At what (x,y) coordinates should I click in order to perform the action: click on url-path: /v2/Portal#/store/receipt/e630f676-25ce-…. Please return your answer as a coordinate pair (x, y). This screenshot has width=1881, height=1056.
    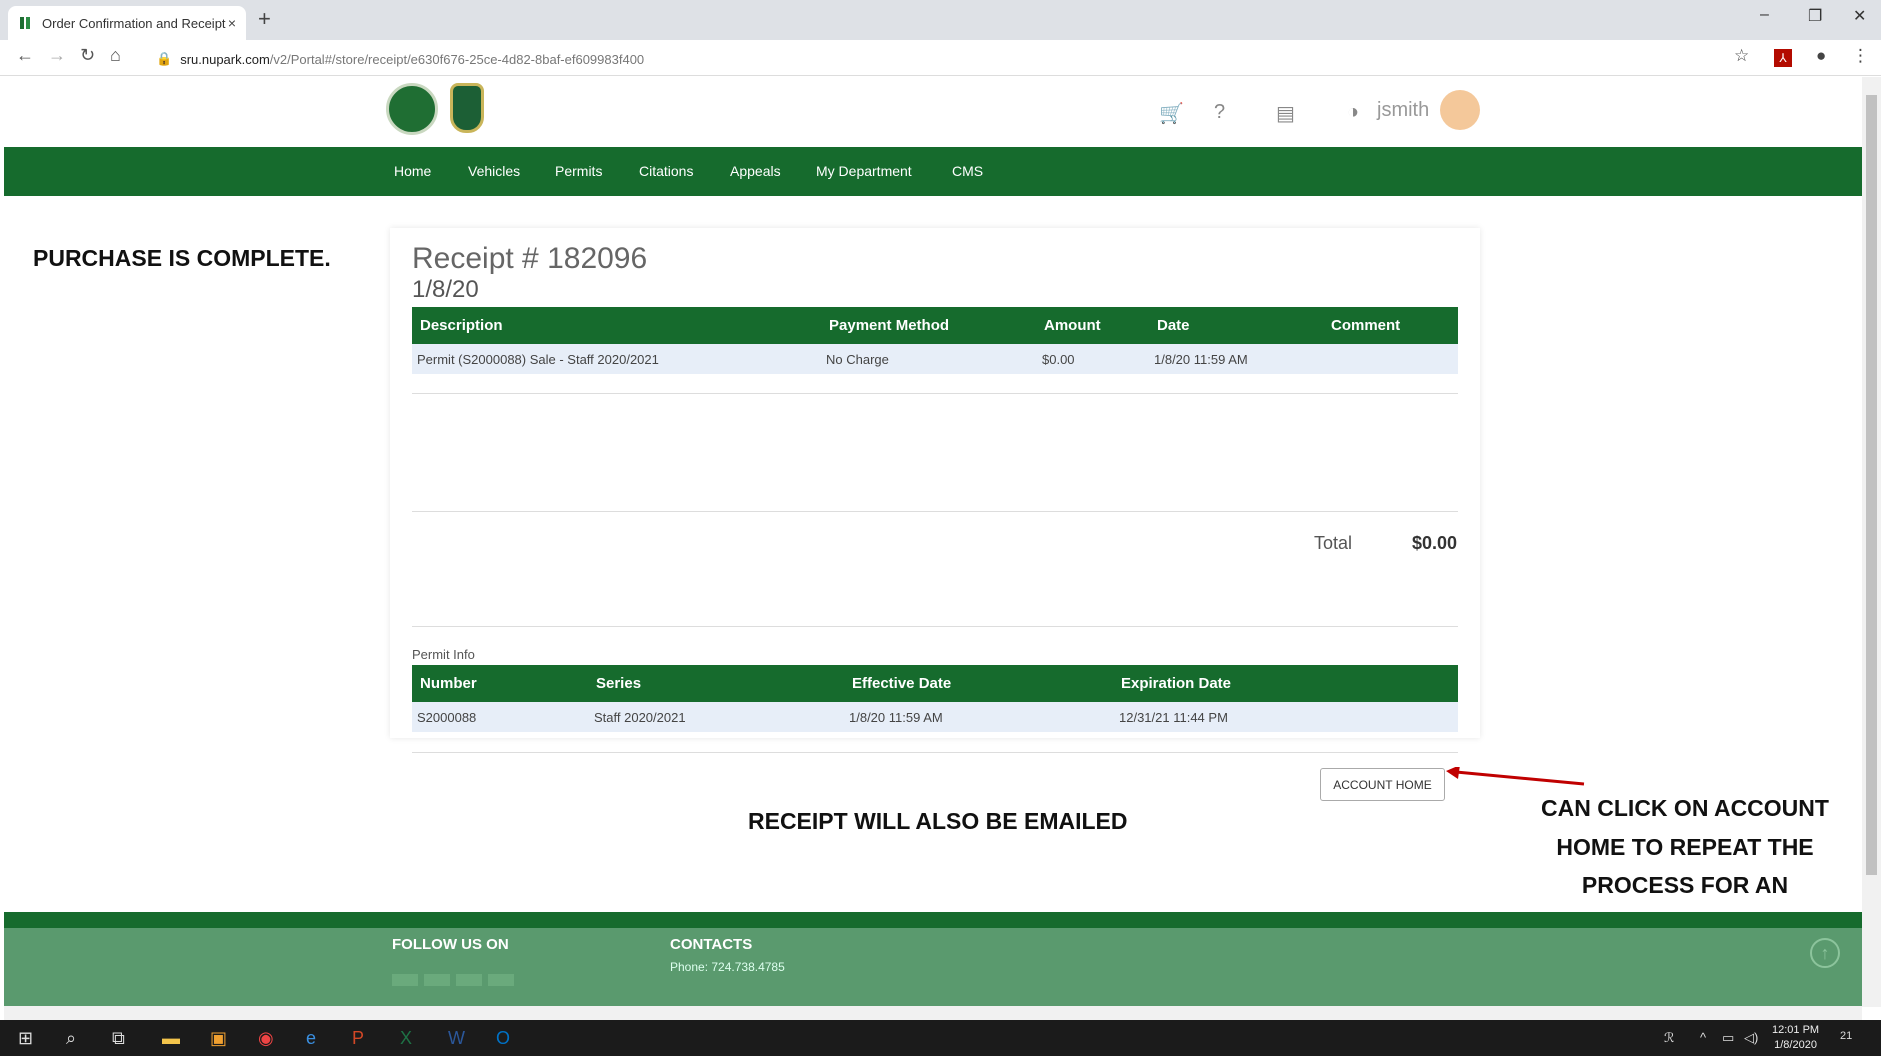
    Looking at the image, I should click on (457, 59).